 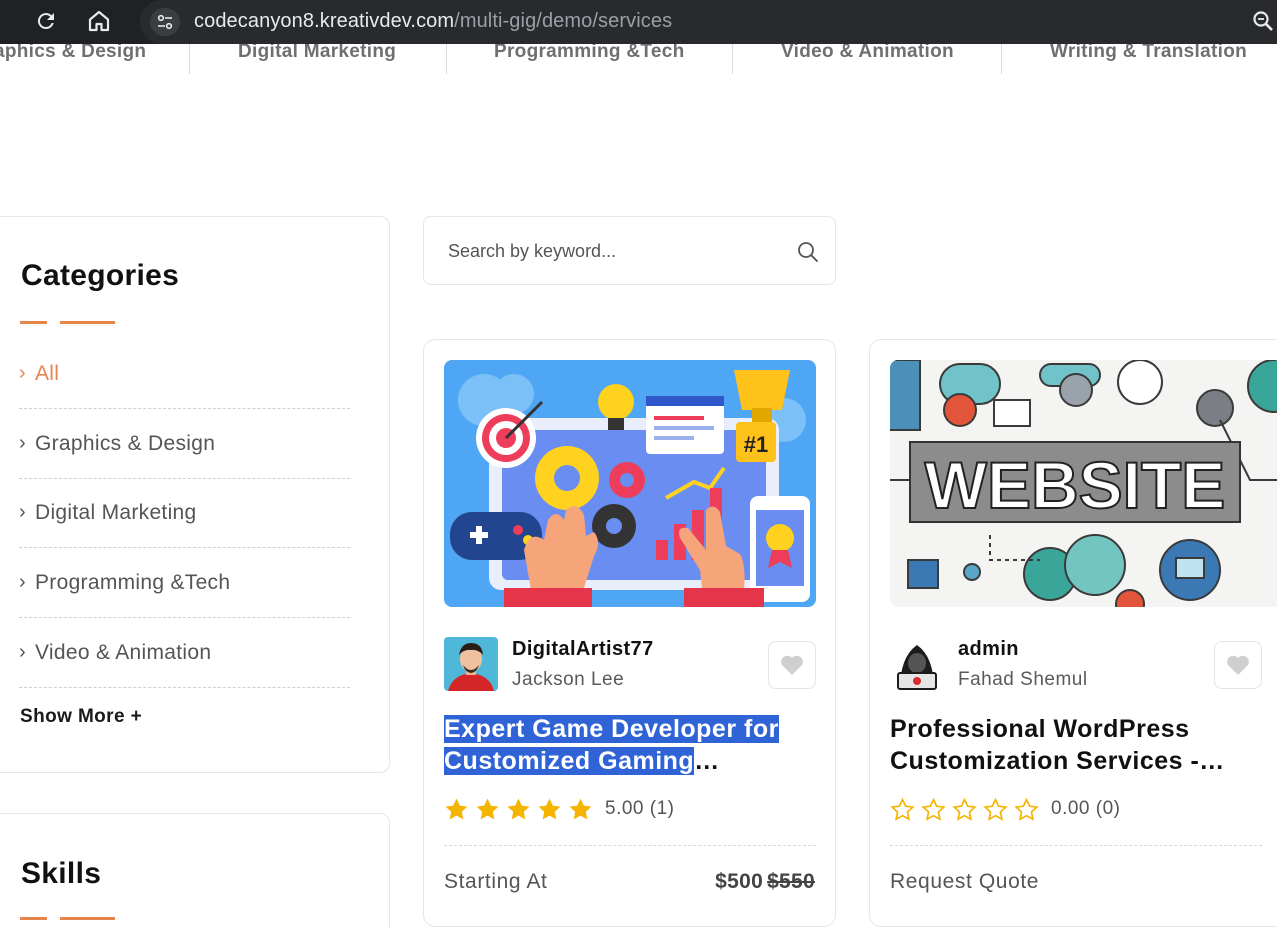 I want to click on strip-category-programming: Programming &Tech, so click(x=589, y=53).